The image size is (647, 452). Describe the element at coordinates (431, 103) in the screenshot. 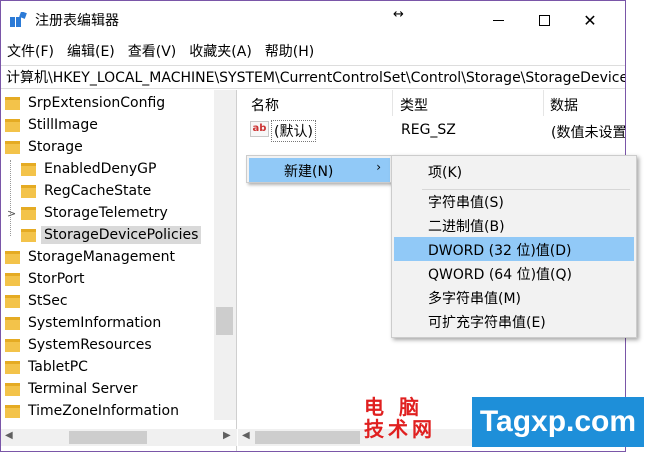

I see `list-header: 名称 类型 数据` at that location.